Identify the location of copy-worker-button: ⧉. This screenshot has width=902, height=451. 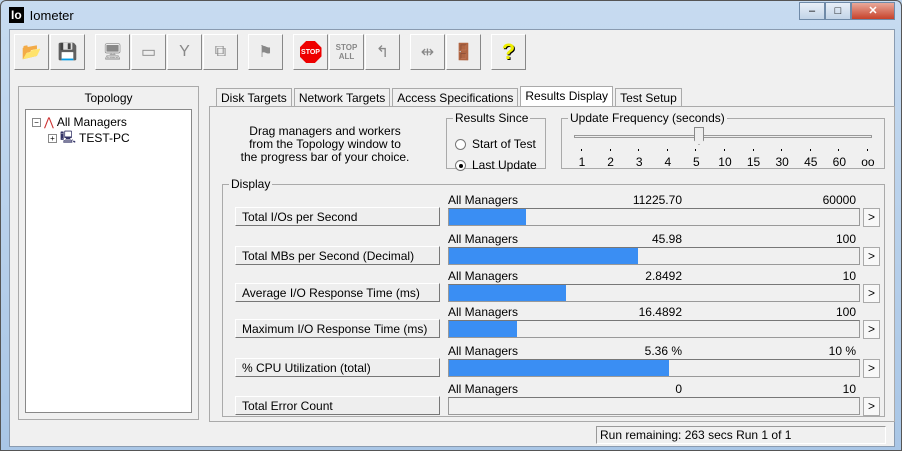
(220, 52).